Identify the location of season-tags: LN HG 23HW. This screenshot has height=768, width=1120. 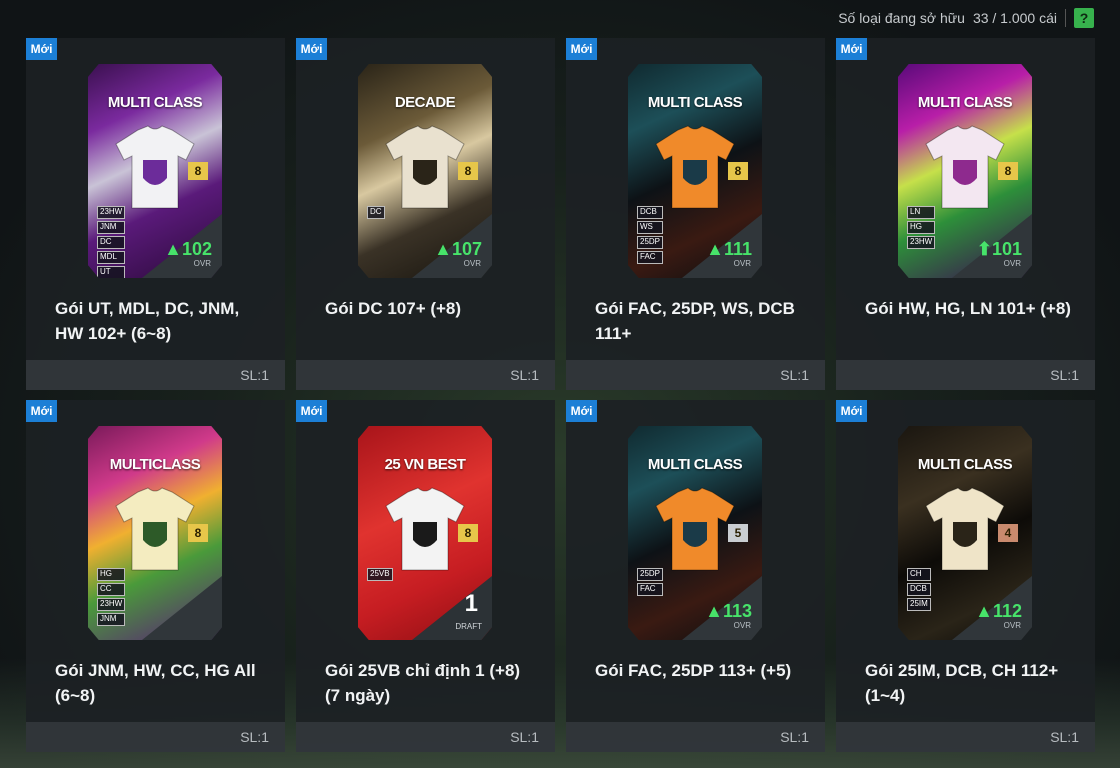
(921, 227).